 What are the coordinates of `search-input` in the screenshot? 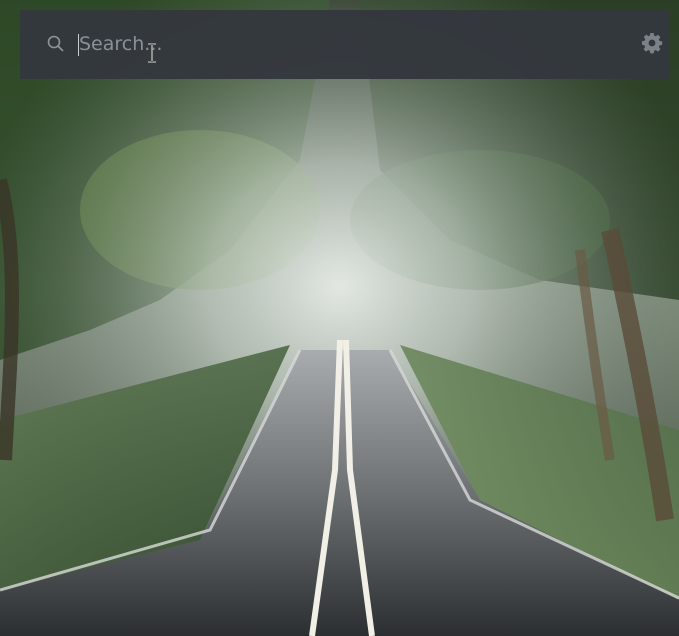 It's located at (357, 44).